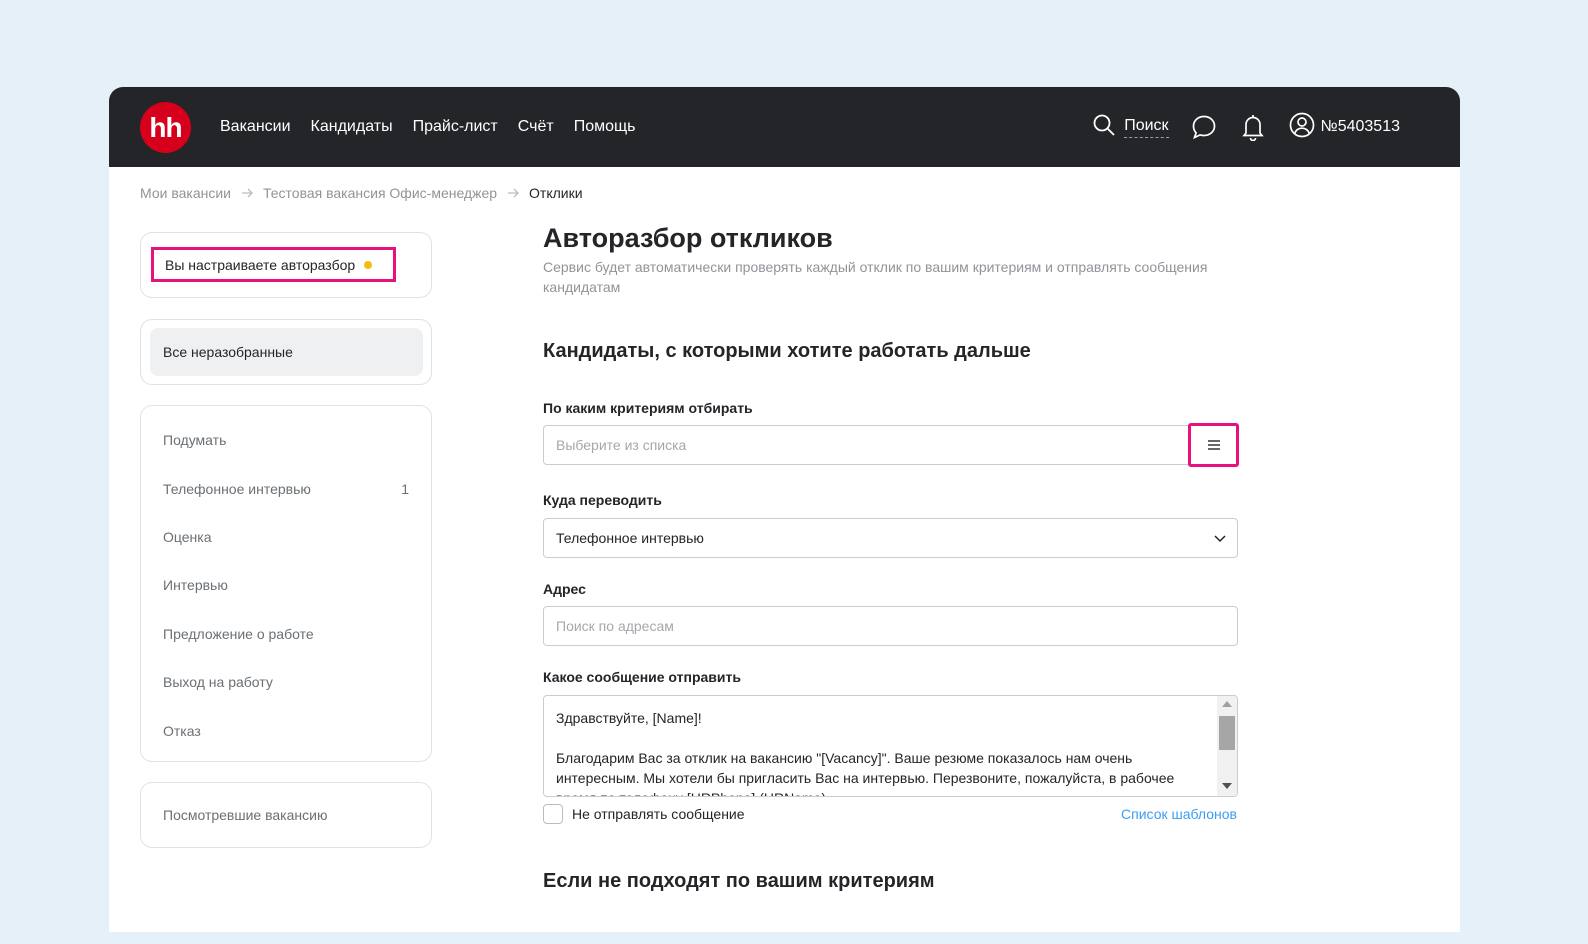 Image resolution: width=1588 pixels, height=944 pixels. Describe the element at coordinates (255, 127) in the screenshot. I see `nav-vacancies: Вакансии` at that location.